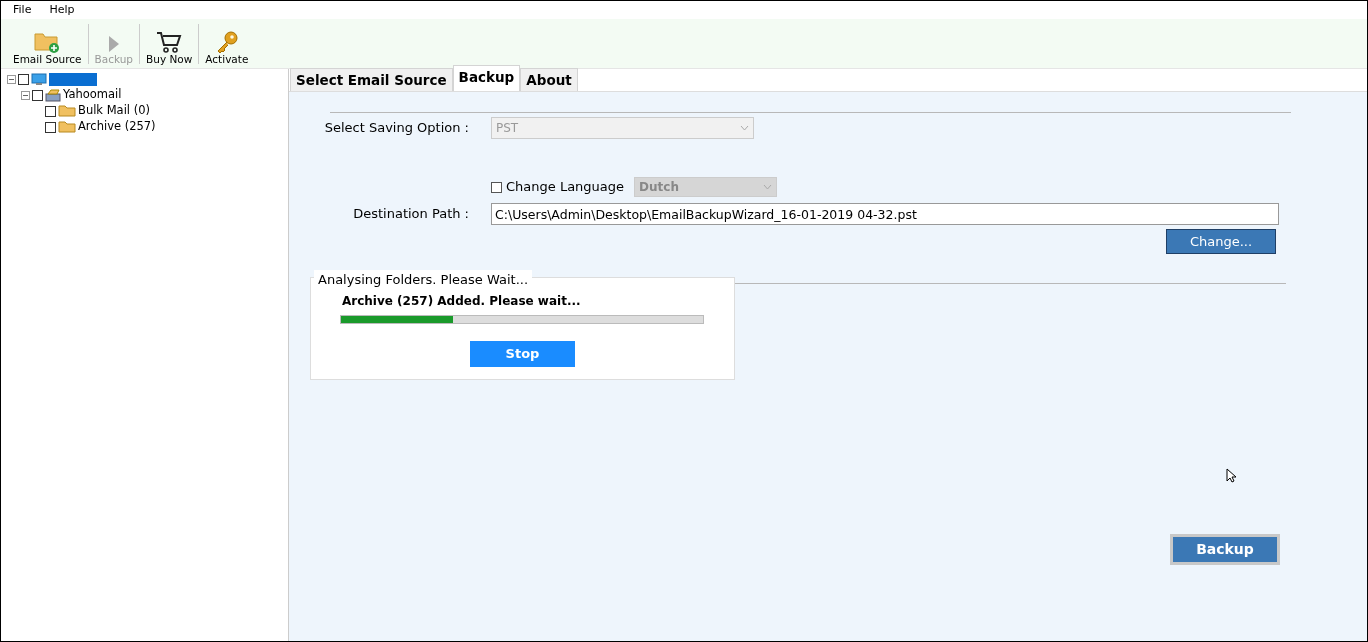 This screenshot has height=642, width=1368. I want to click on play-icon, so click(113, 44).